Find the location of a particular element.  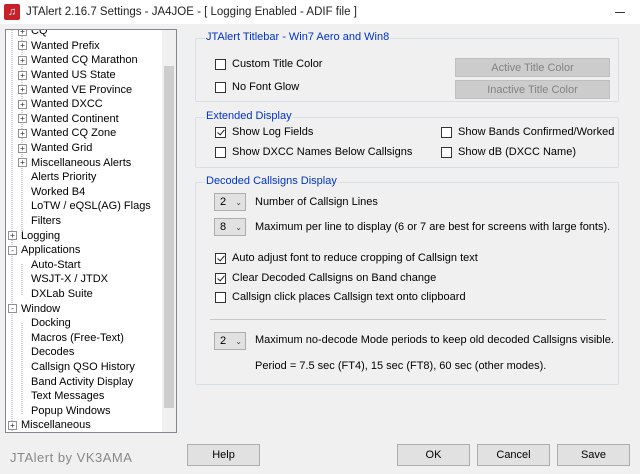

tree-item: Popup Windows is located at coordinates (64, 411).